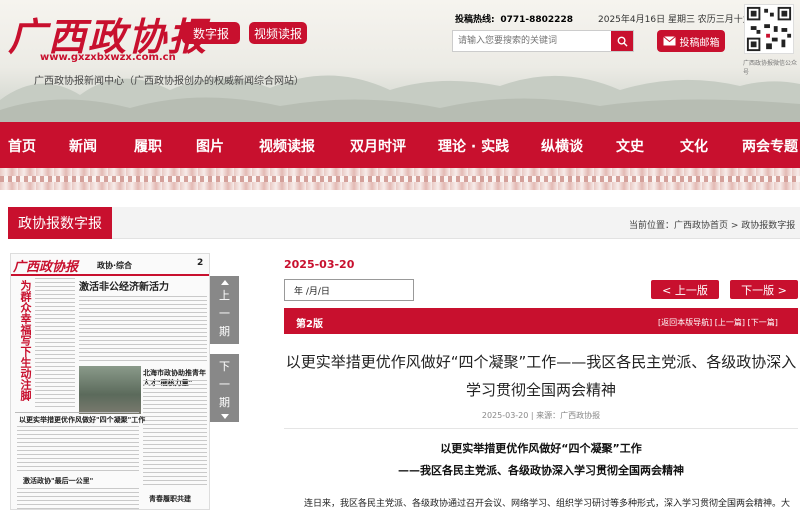  I want to click on nav-item-news: 新闻, so click(83, 146).